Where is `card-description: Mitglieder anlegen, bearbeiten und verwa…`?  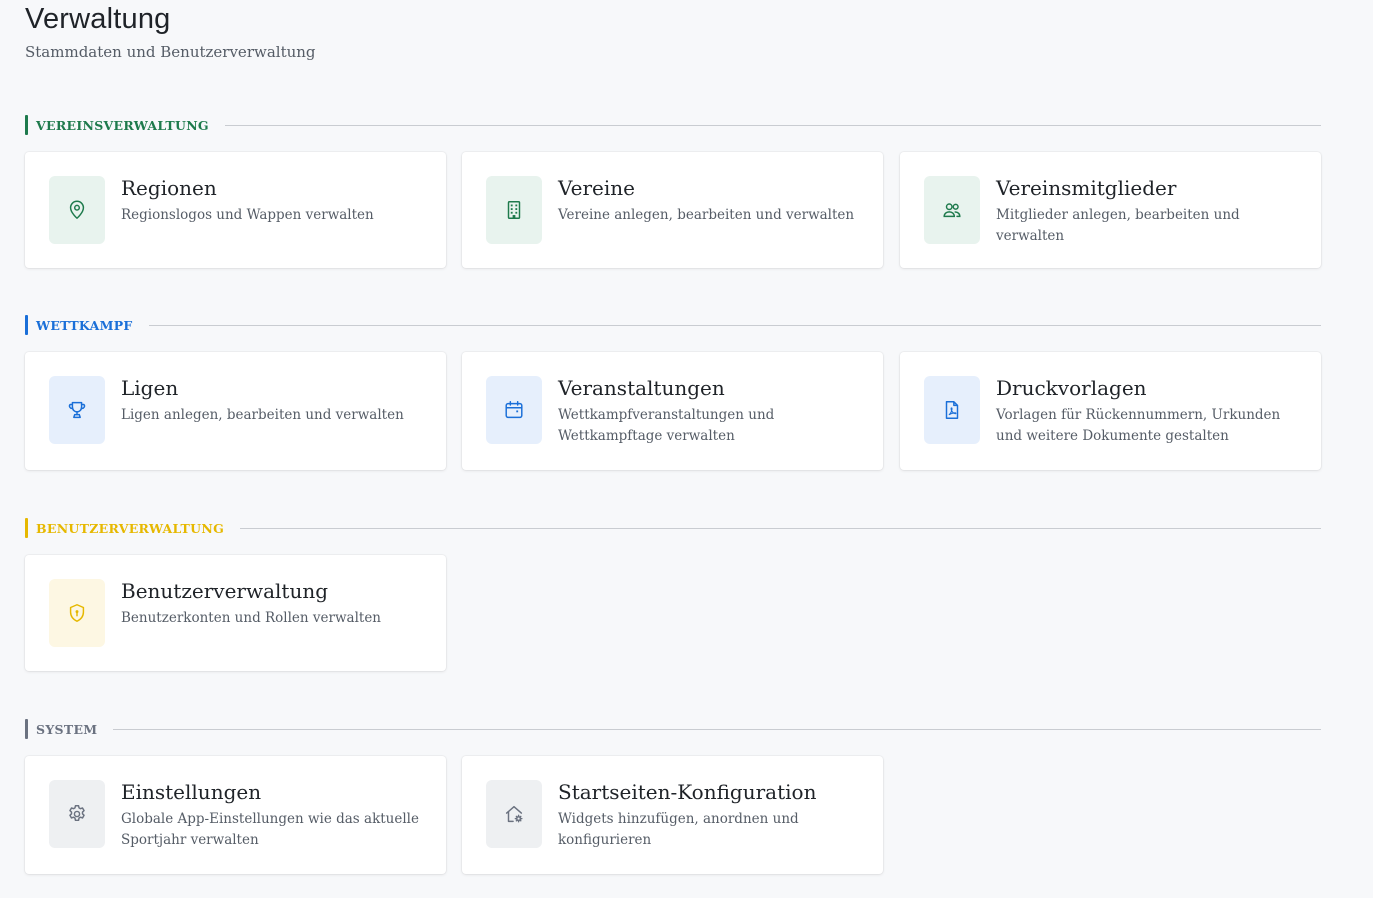 card-description: Mitglieder anlegen, bearbeiten und verwa… is located at coordinates (1118, 225).